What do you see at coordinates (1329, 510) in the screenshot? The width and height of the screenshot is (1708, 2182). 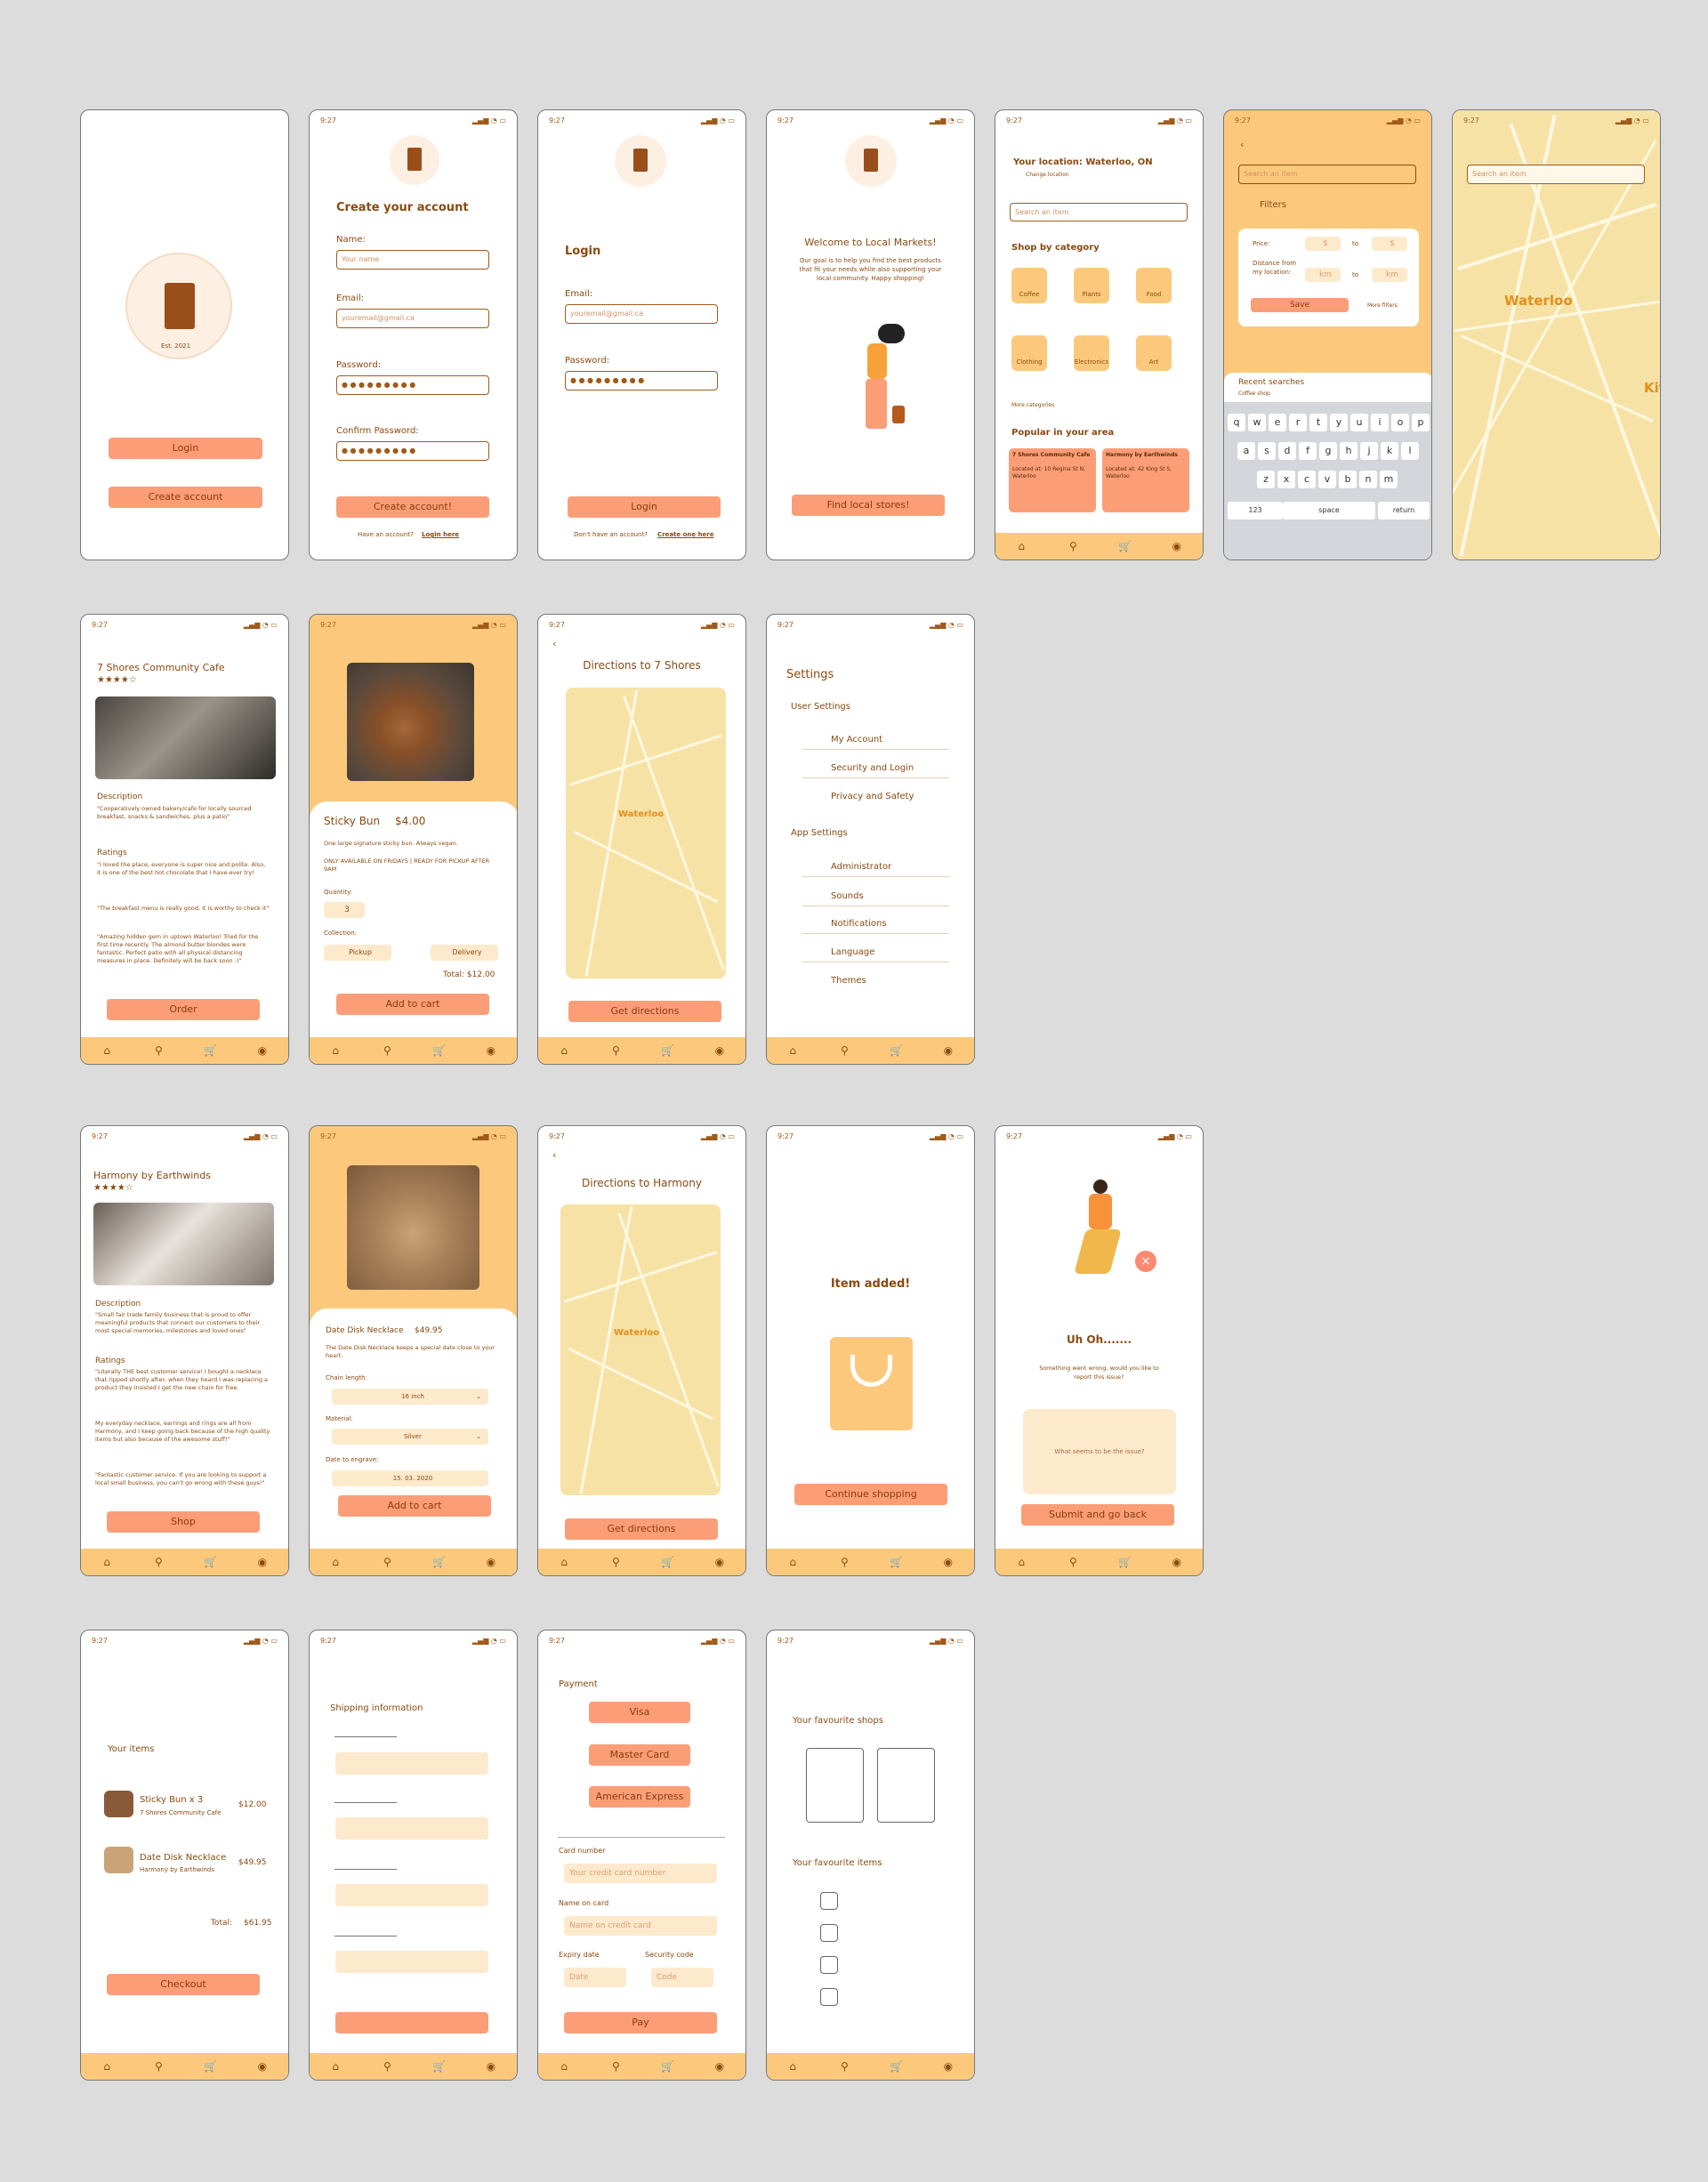 I see `key-space: space` at bounding box center [1329, 510].